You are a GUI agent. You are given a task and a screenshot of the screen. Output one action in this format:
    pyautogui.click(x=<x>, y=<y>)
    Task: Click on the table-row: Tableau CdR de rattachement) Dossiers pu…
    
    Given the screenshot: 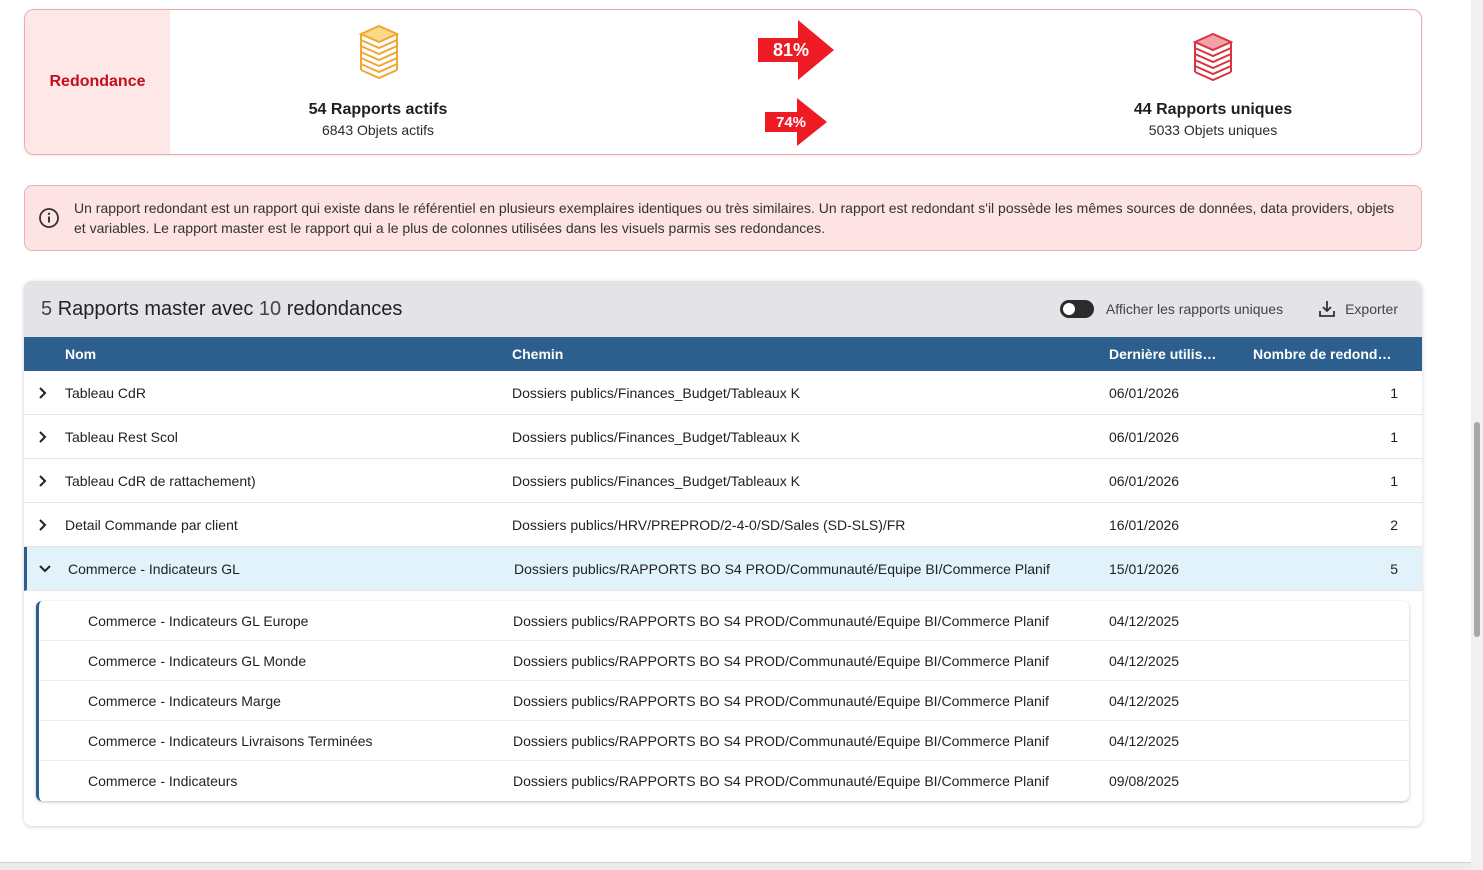 What is the action you would take?
    pyautogui.click(x=723, y=481)
    